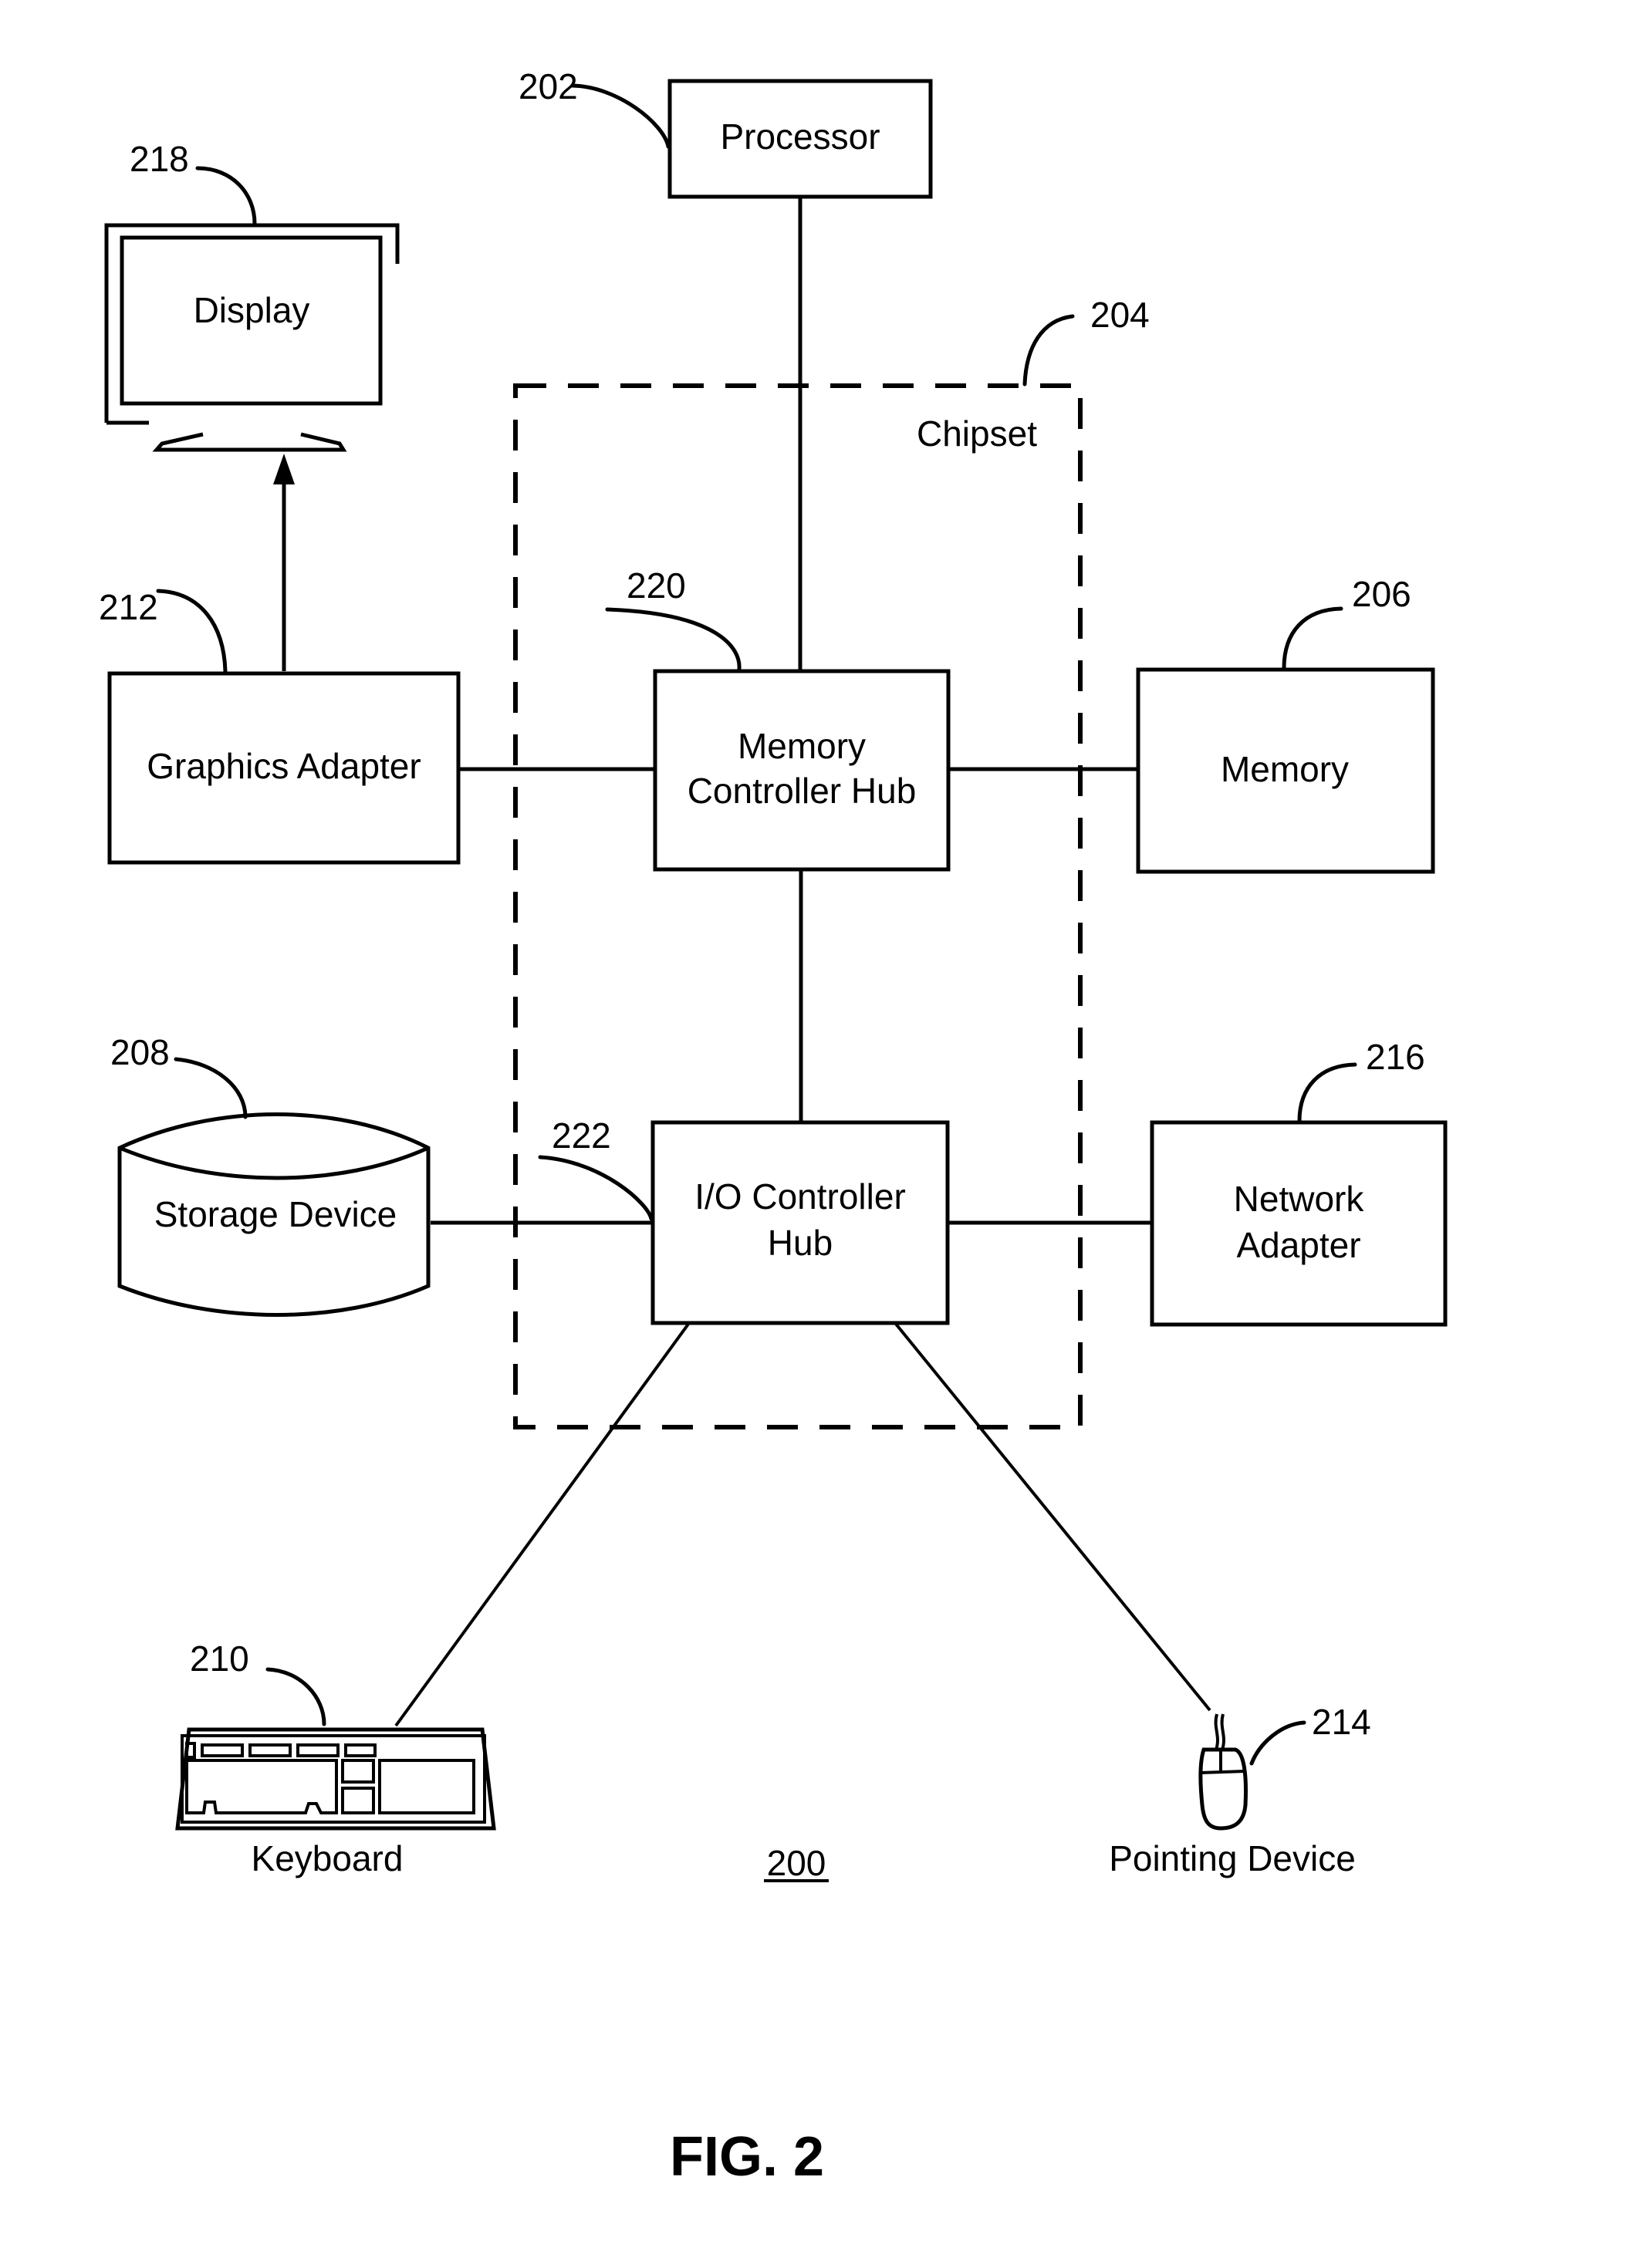 This screenshot has width=1632, height=2268. Describe the element at coordinates (328, 1858) in the screenshot. I see `keyboard-label: Keyboard` at that location.